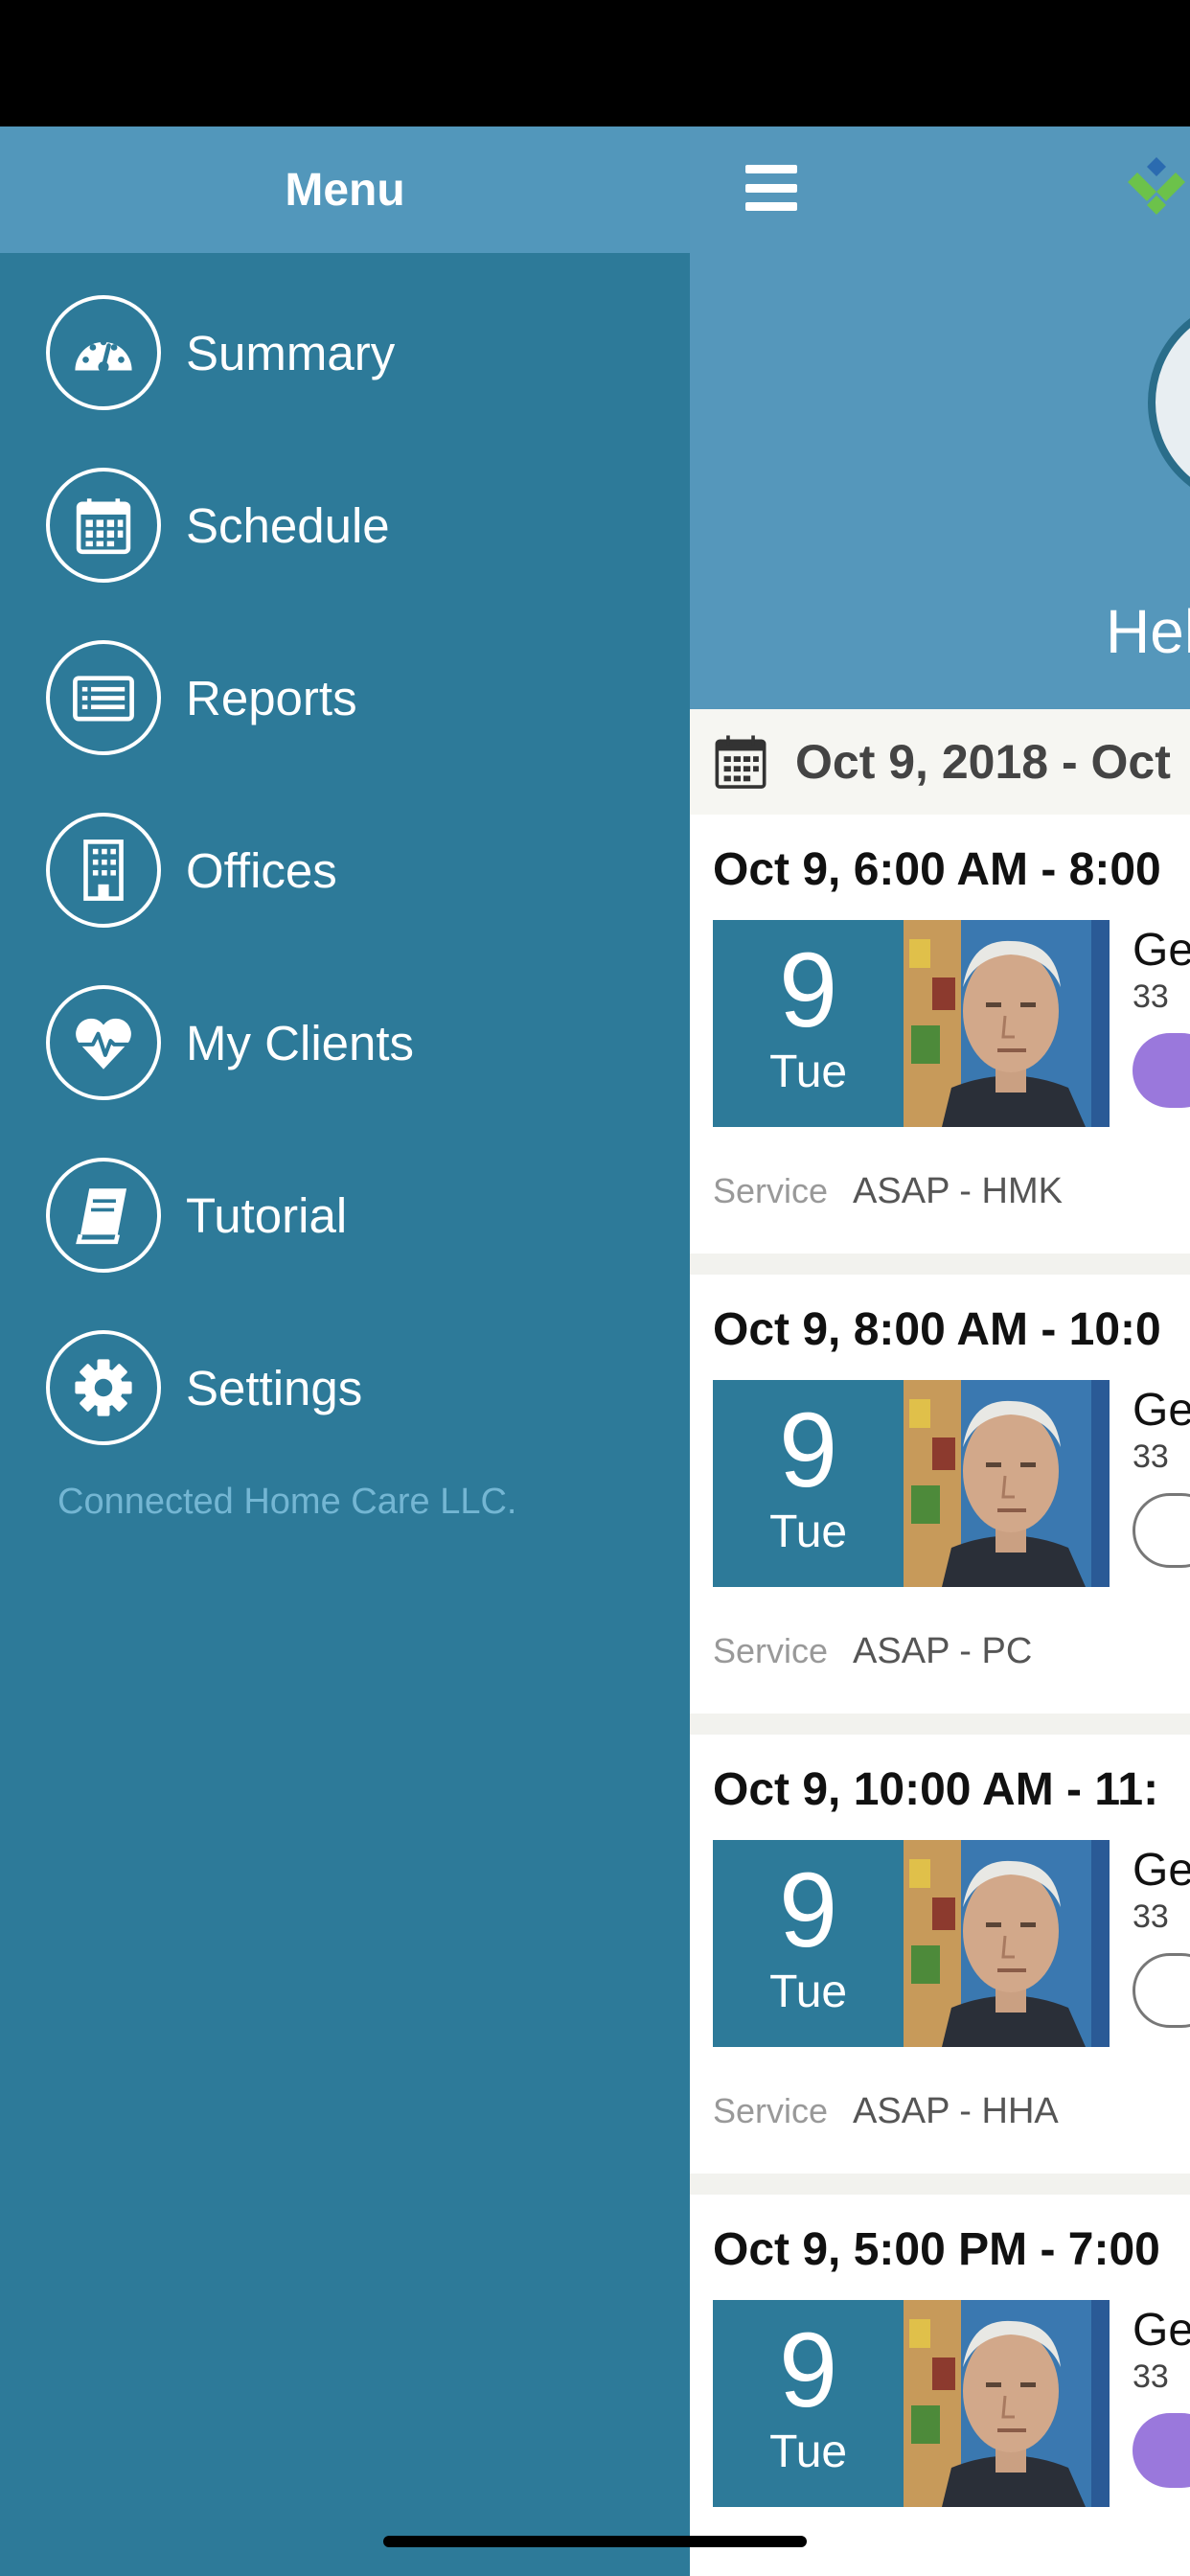 This screenshot has height=2576, width=1190. I want to click on menu-header: Menu, so click(345, 189).